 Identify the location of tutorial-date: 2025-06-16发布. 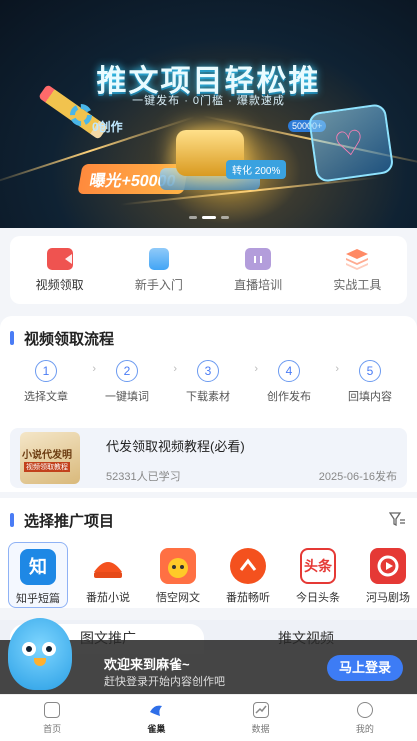
(357, 477).